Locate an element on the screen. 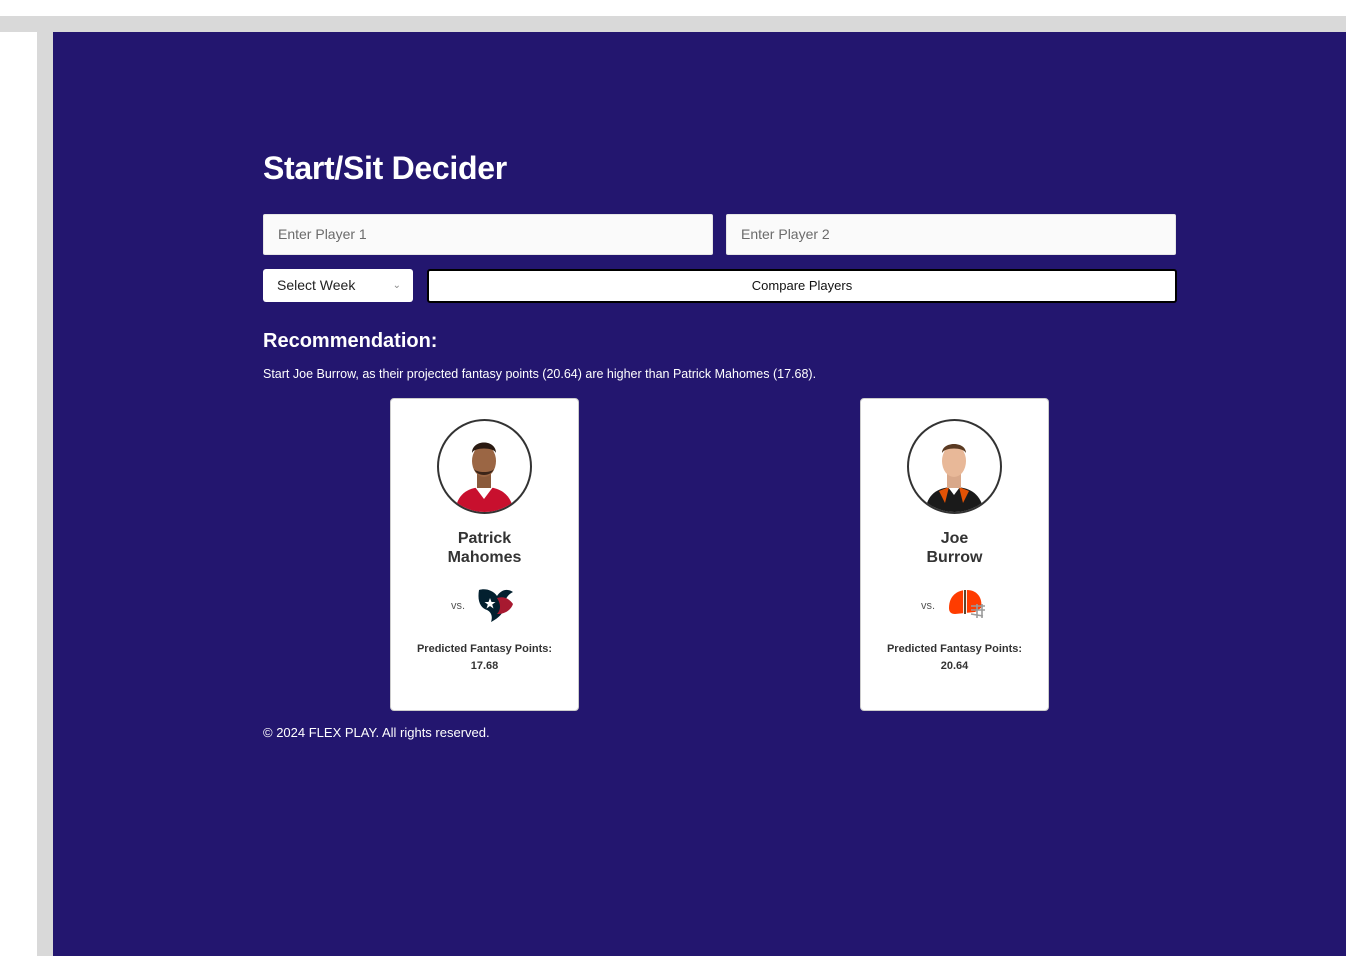 The width and height of the screenshot is (1346, 956). player2-input: Enter Player 2 is located at coordinates (951, 234).